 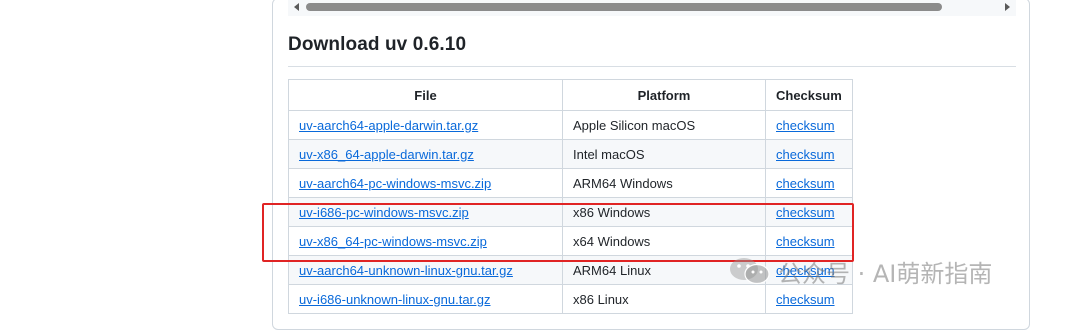 I want to click on horizontal-scrollbar, so click(x=652, y=8).